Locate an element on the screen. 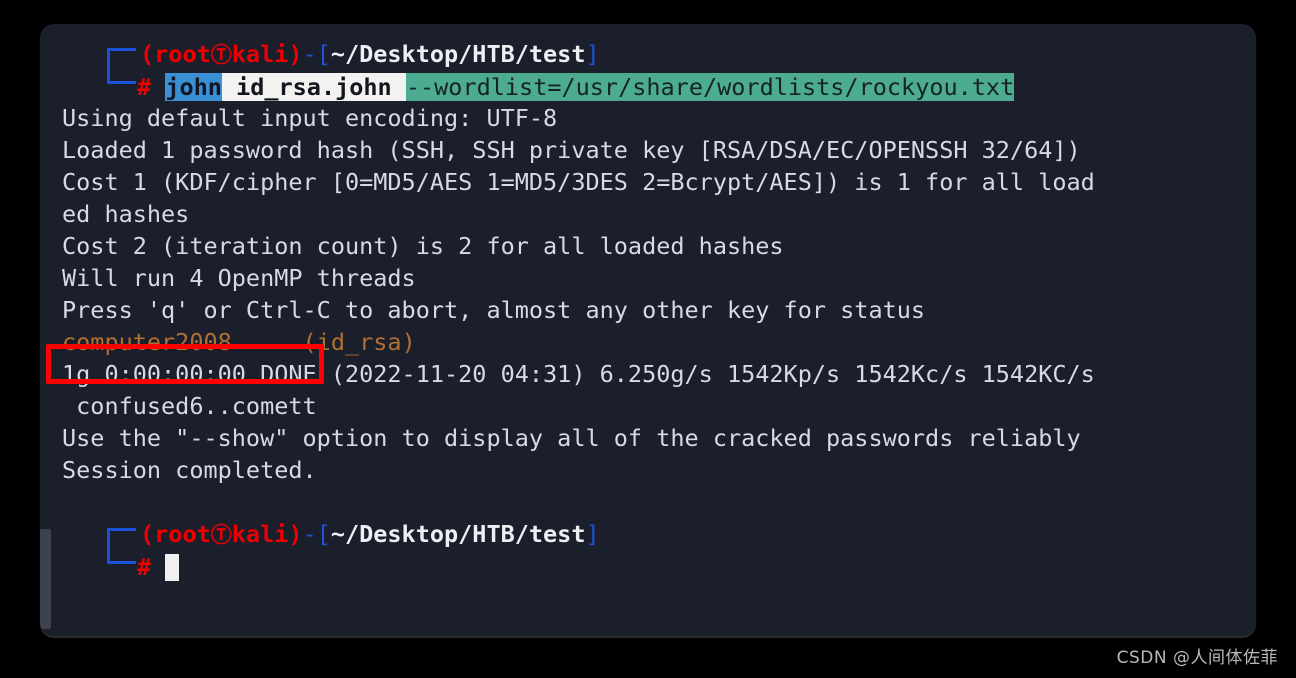 The height and width of the screenshot is (678, 1296). command-space is located at coordinates (158, 87).